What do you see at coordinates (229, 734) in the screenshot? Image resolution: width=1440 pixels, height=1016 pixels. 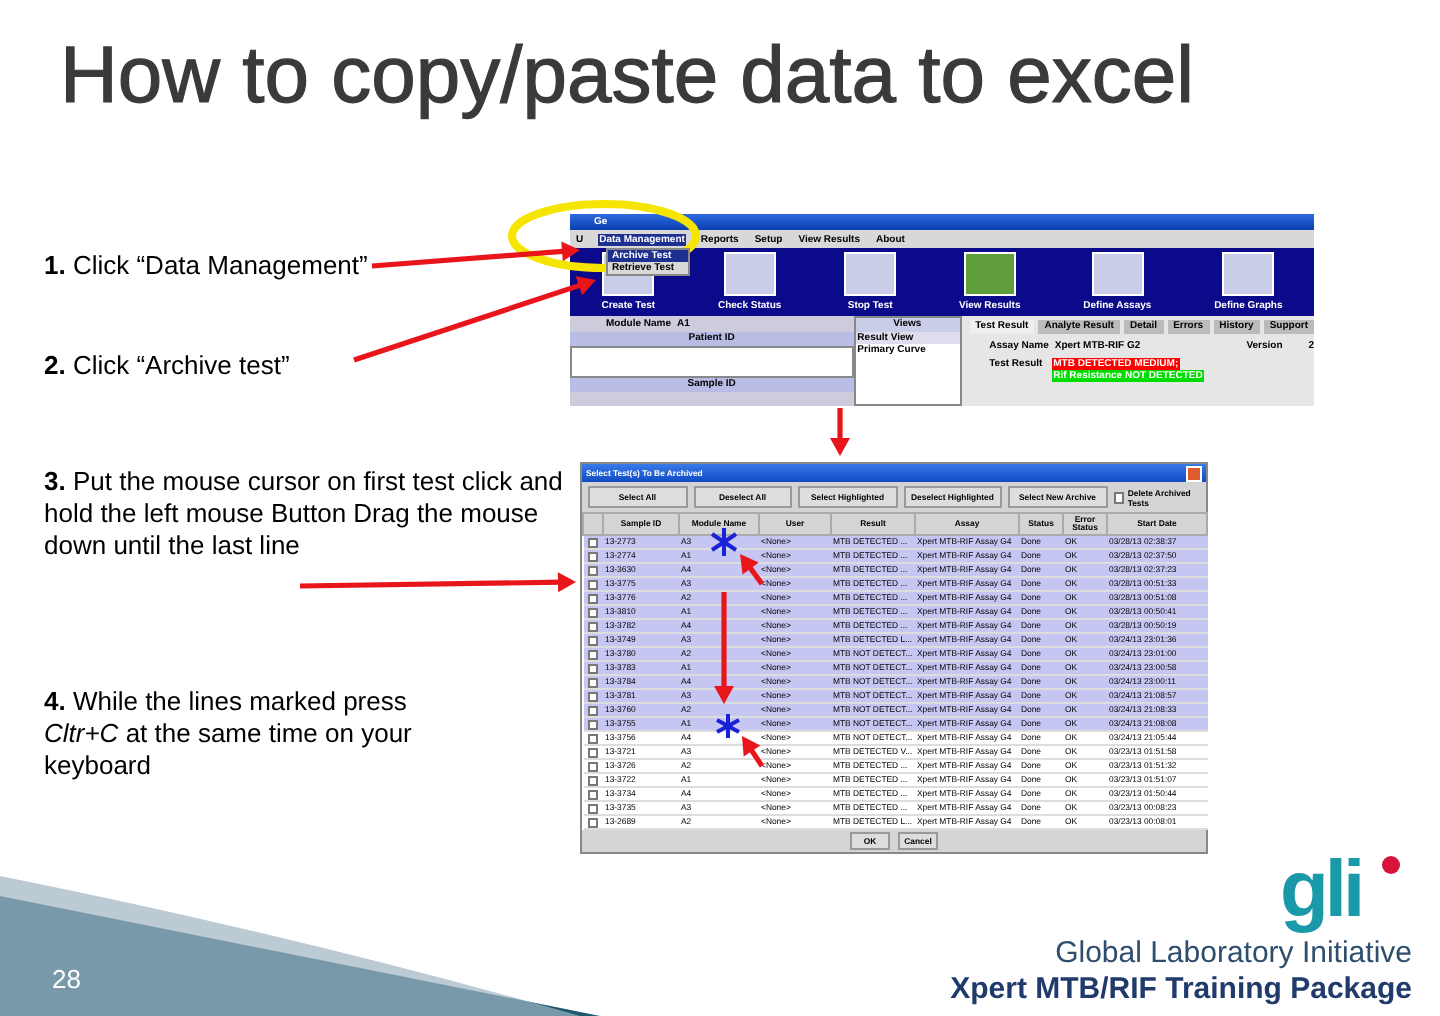 I see `instruction-text: 4. While the lines marked press Cltr+C at the same time on your keyboard` at bounding box center [229, 734].